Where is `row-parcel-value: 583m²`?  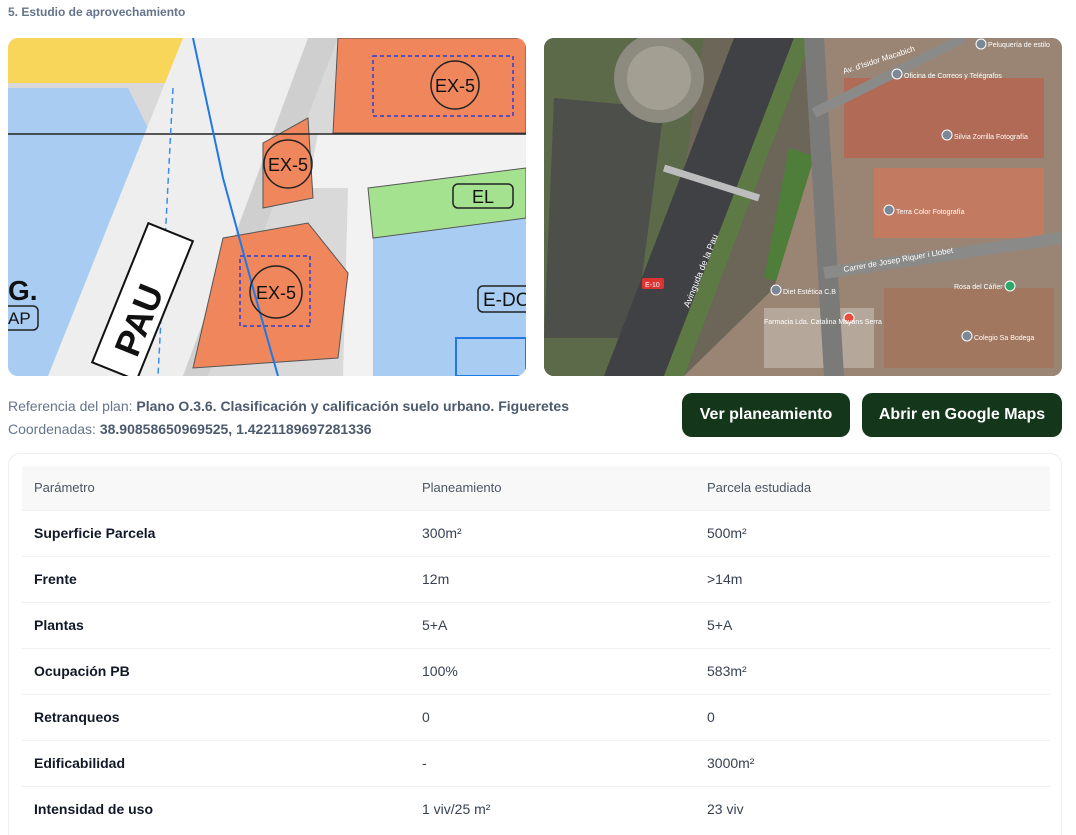
row-parcel-value: 583m² is located at coordinates (872, 670).